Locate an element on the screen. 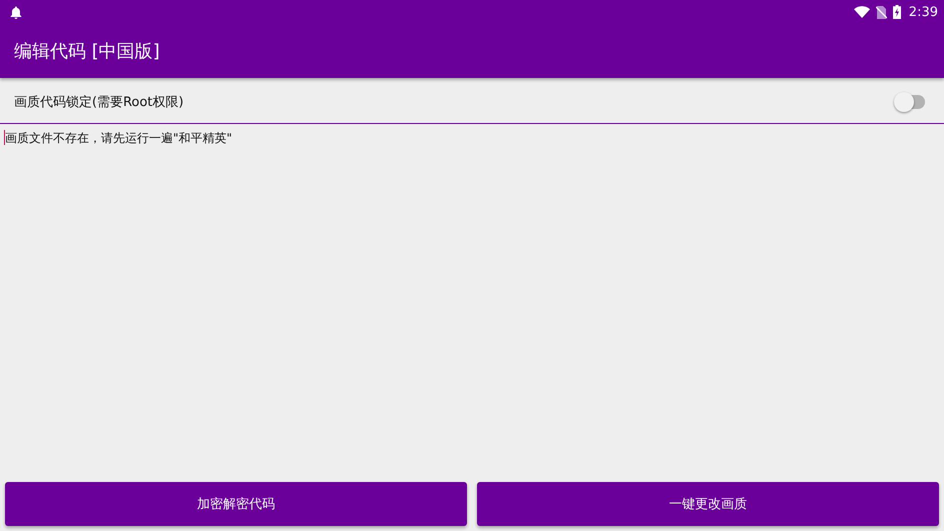  wifi-icon is located at coordinates (862, 12).